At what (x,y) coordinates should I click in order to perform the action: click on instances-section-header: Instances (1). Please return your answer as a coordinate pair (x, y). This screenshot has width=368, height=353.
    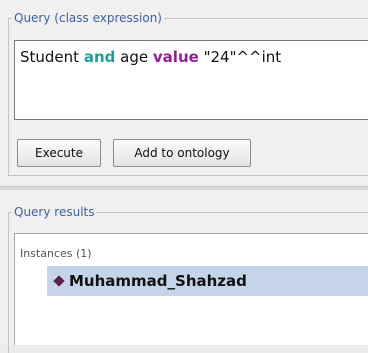
    Looking at the image, I should click on (56, 253).